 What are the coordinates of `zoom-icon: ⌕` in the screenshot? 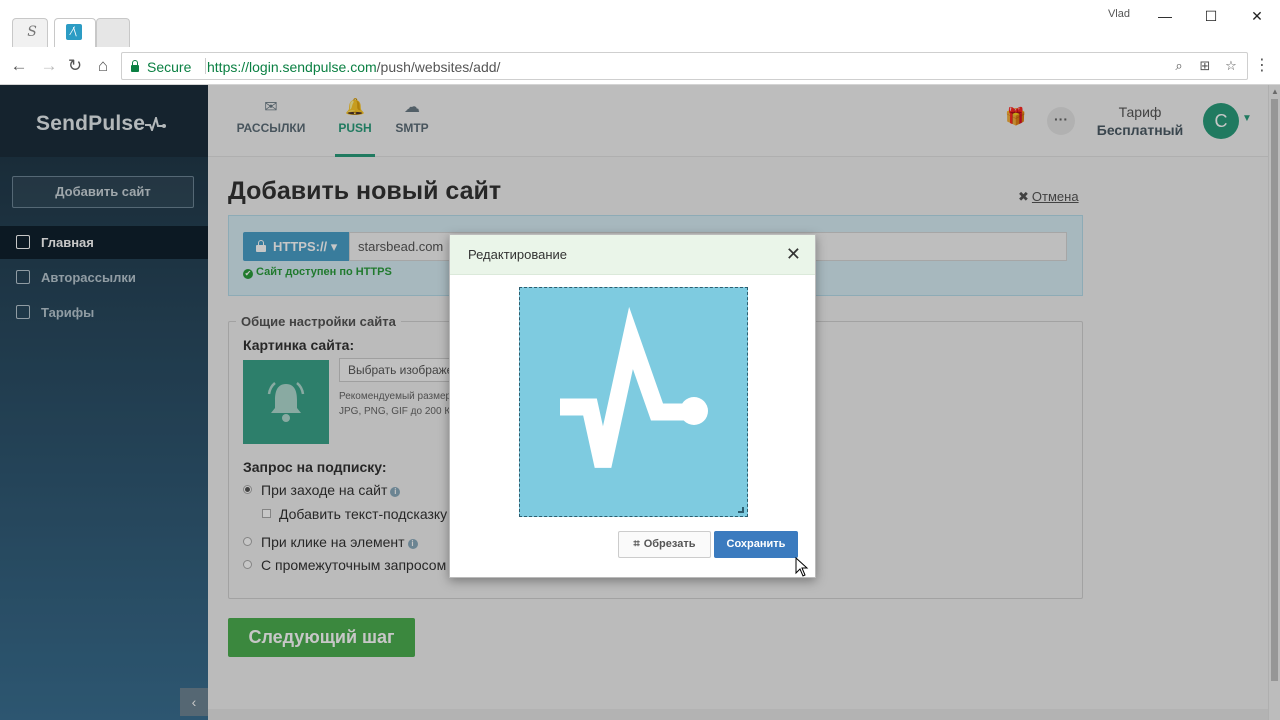 It's located at (1179, 66).